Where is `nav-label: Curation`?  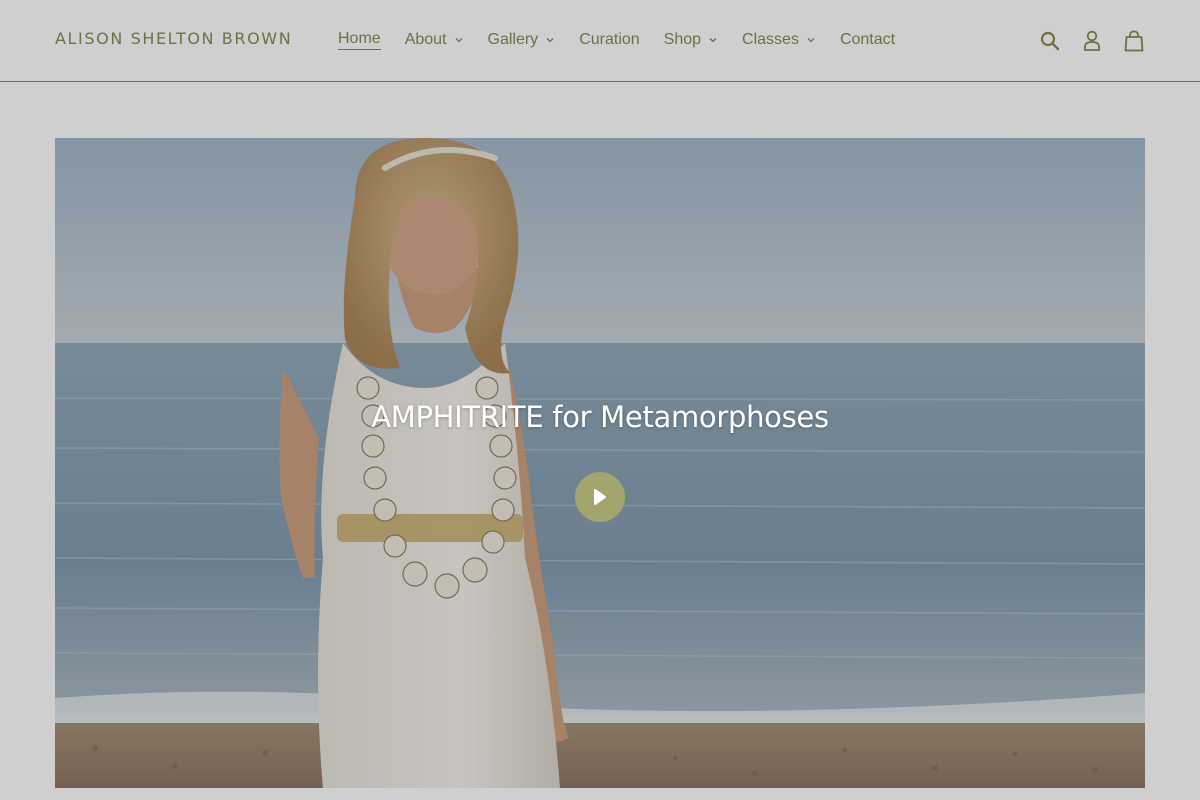
nav-label: Curation is located at coordinates (609, 39).